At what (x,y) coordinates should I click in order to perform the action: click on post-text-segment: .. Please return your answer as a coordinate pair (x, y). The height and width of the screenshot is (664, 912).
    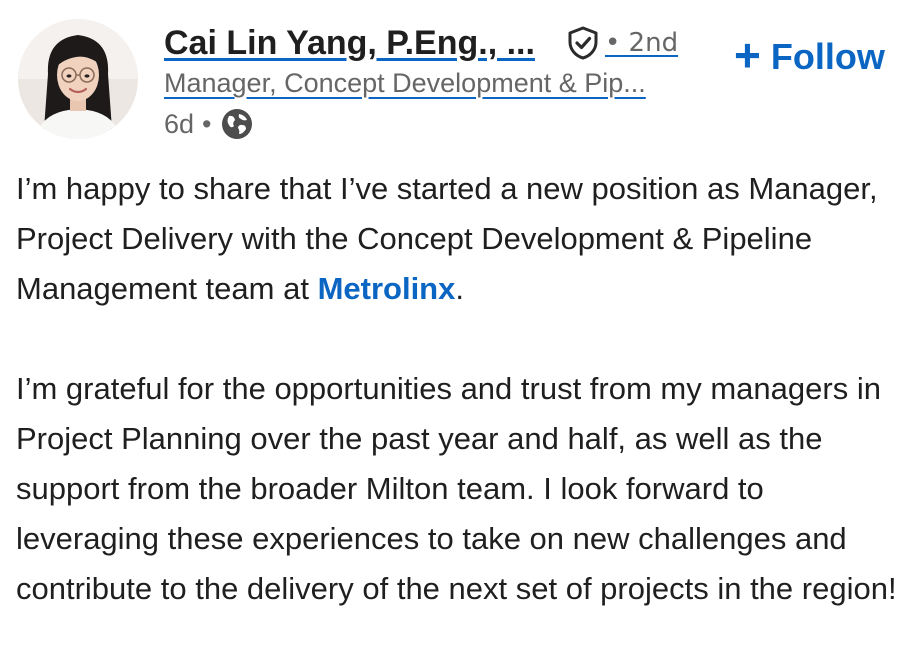
    Looking at the image, I should click on (459, 288).